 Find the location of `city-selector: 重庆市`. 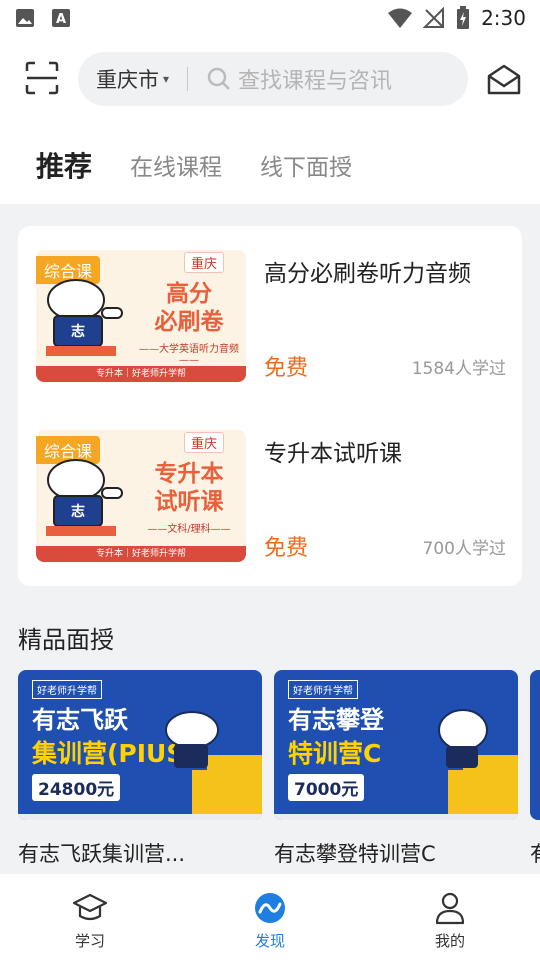

city-selector: 重庆市 is located at coordinates (118, 79).